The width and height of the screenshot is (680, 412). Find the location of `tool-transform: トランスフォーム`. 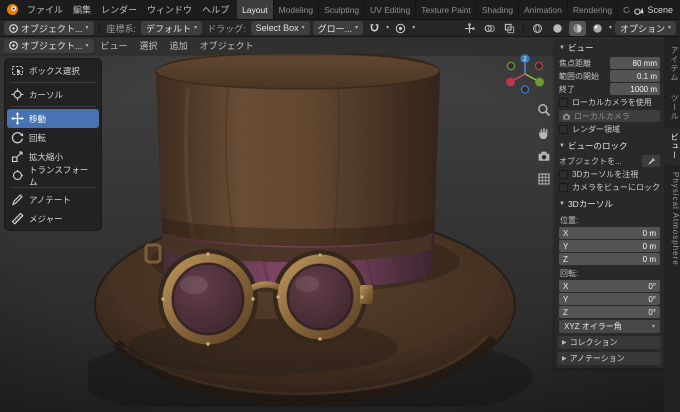

tool-transform: トランスフォーム is located at coordinates (53, 176).